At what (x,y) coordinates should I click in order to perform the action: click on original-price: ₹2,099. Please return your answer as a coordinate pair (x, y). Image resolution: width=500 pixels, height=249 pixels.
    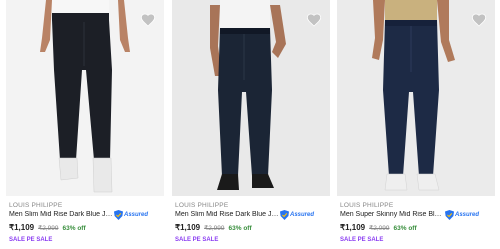
    Looking at the image, I should click on (379, 228).